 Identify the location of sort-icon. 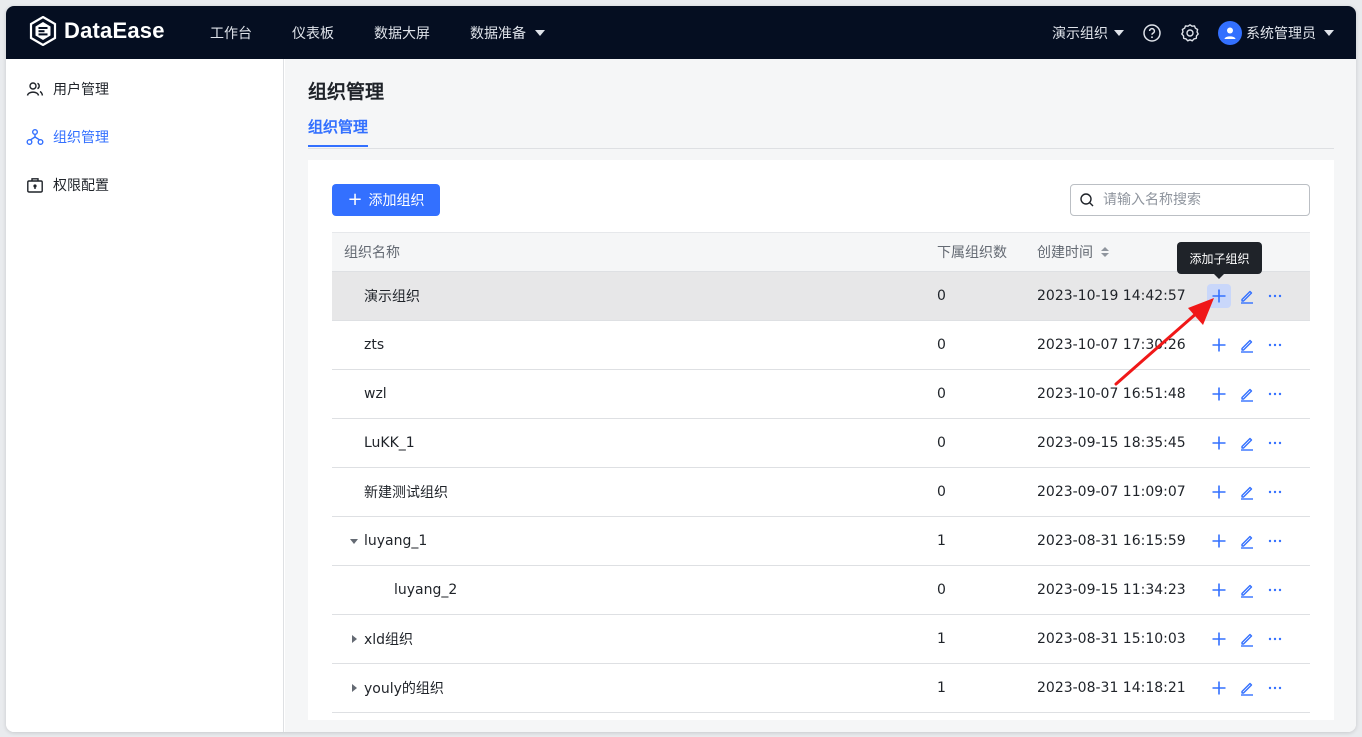
(1105, 252).